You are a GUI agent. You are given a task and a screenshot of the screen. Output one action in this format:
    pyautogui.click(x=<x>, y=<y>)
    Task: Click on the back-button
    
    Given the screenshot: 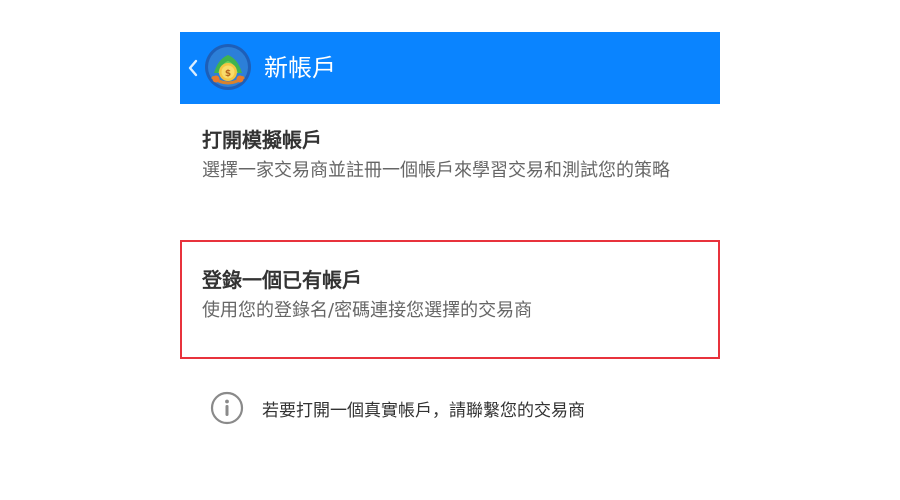 What is the action you would take?
    pyautogui.click(x=193, y=68)
    